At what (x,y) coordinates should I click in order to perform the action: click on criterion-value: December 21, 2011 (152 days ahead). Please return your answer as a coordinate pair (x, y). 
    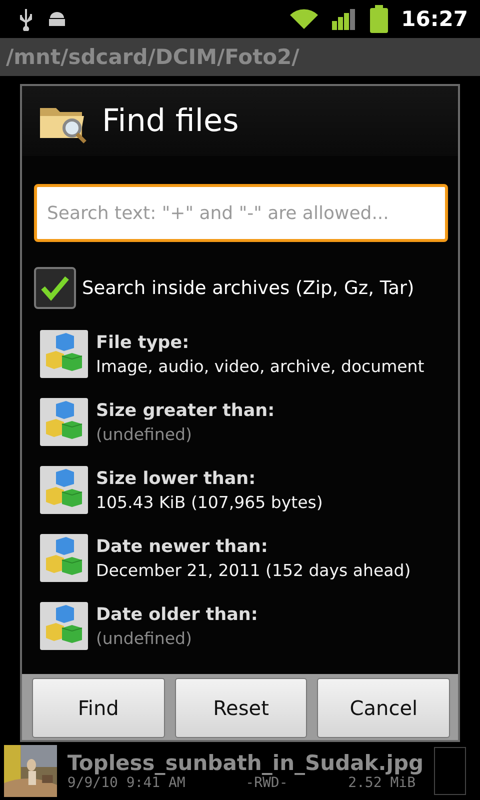
    Looking at the image, I should click on (253, 570).